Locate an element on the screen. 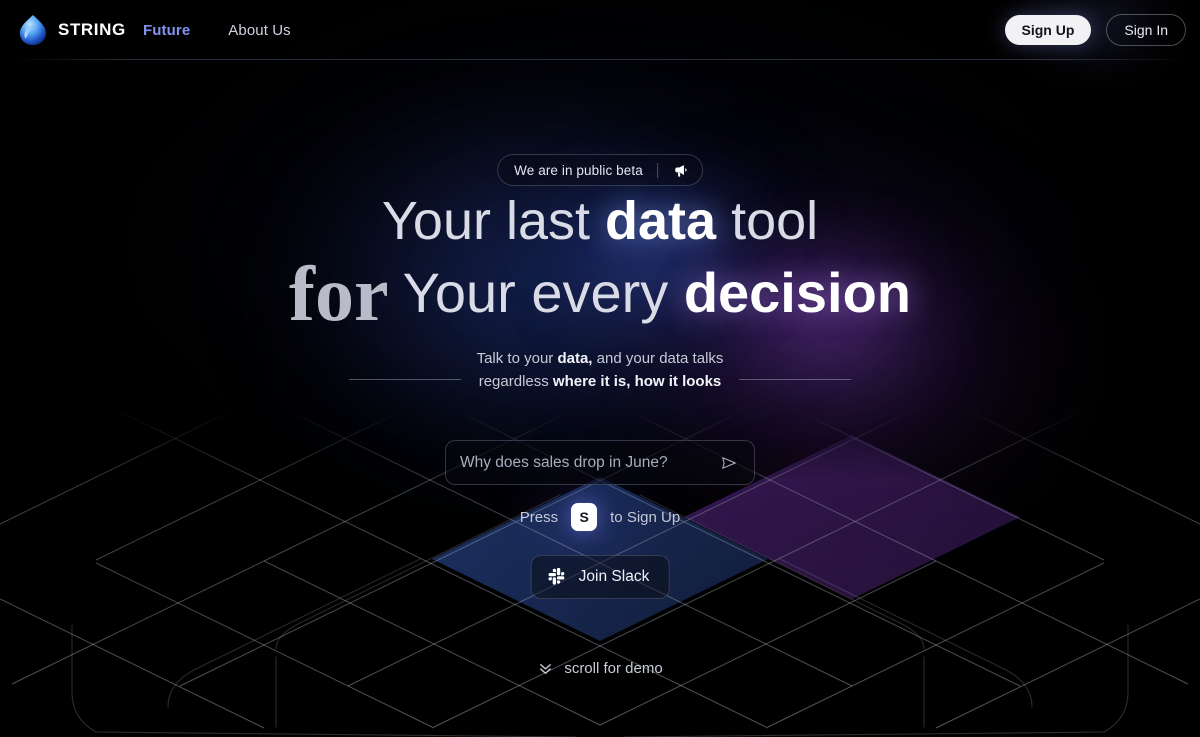 This screenshot has height=737, width=1200. site-header: STRING Future About Us Sign Up Sign In is located at coordinates (600, 30).